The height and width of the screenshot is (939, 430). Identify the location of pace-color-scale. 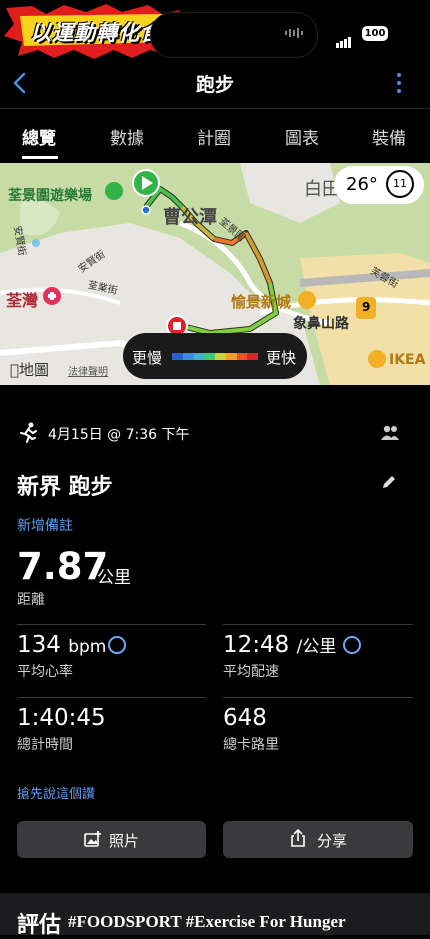
(215, 356).